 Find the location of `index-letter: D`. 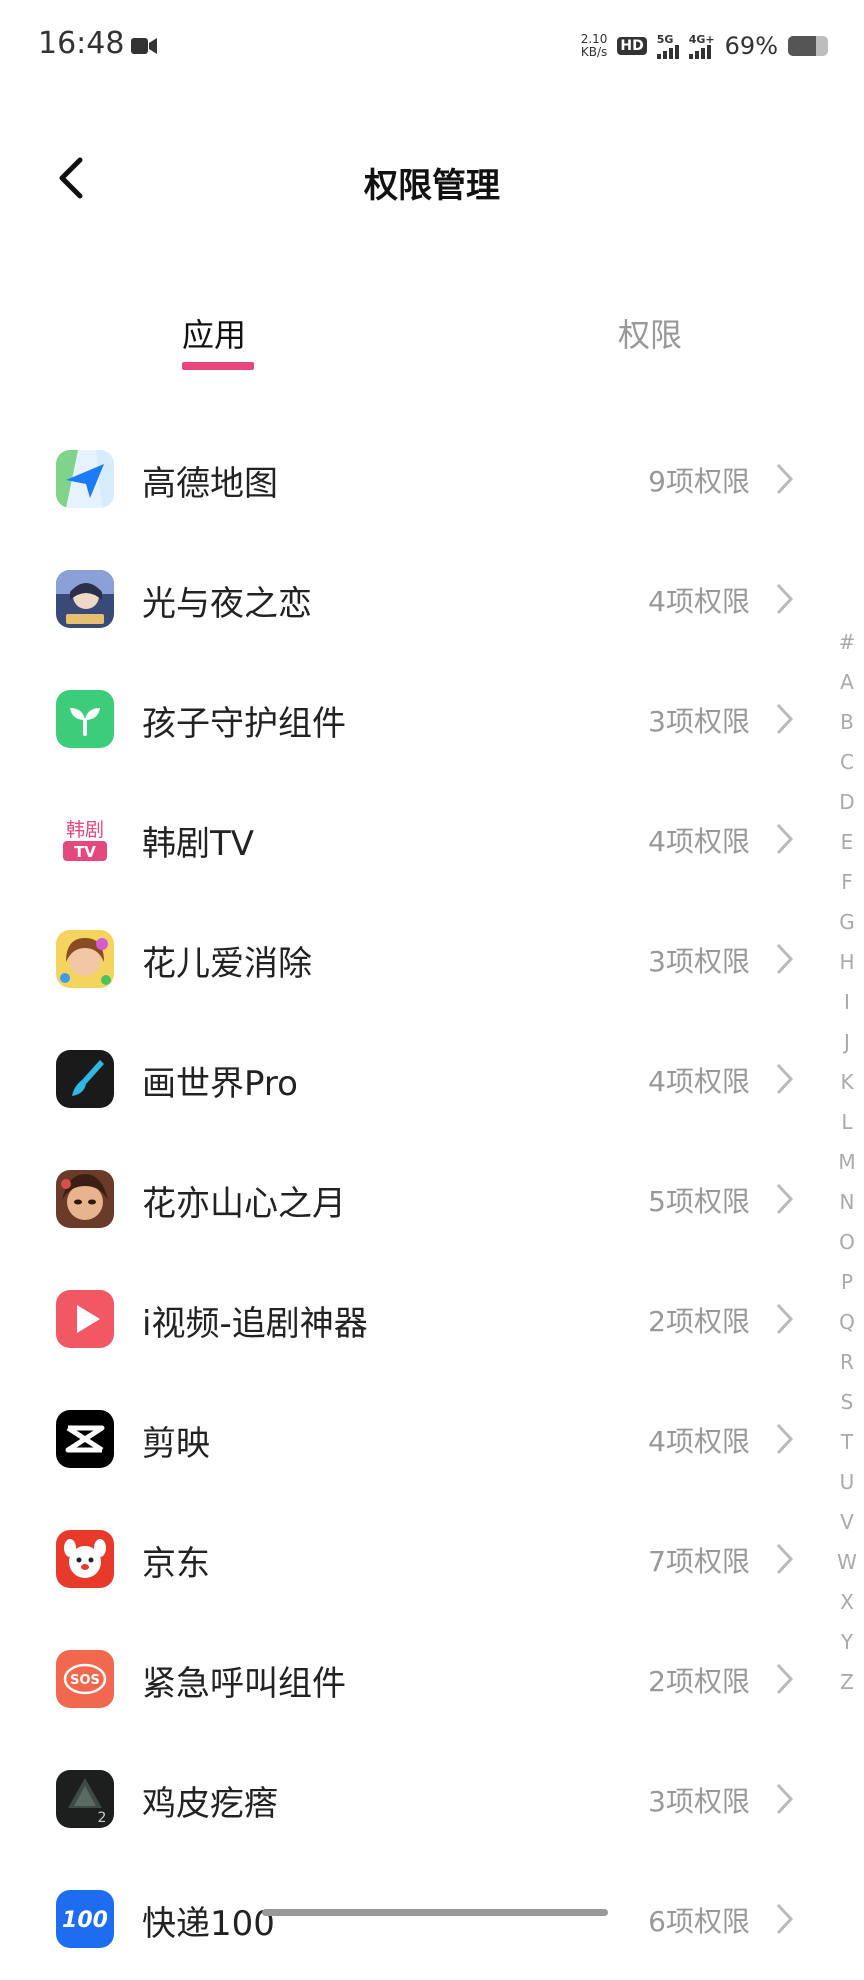

index-letter: D is located at coordinates (846, 802).